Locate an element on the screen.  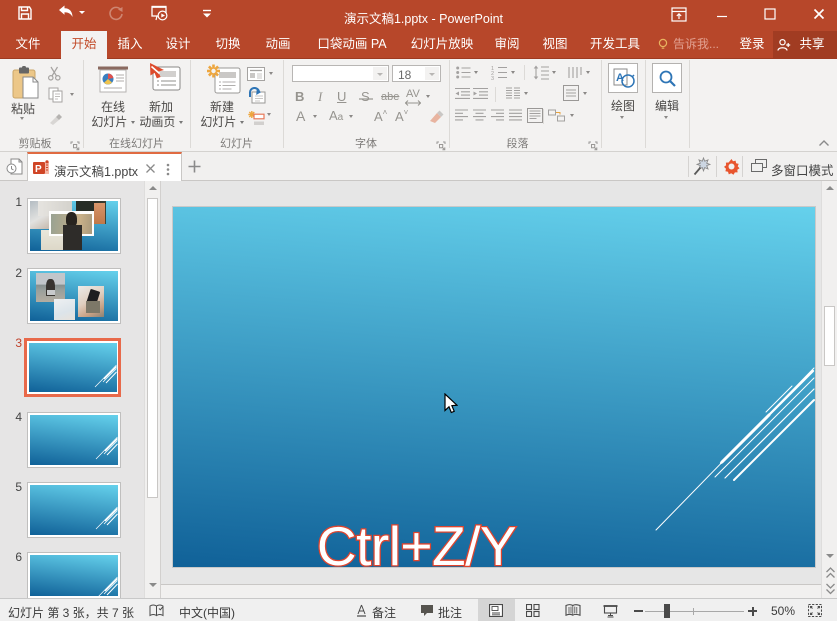
svg-text: 3 is located at coordinates (492, 78).